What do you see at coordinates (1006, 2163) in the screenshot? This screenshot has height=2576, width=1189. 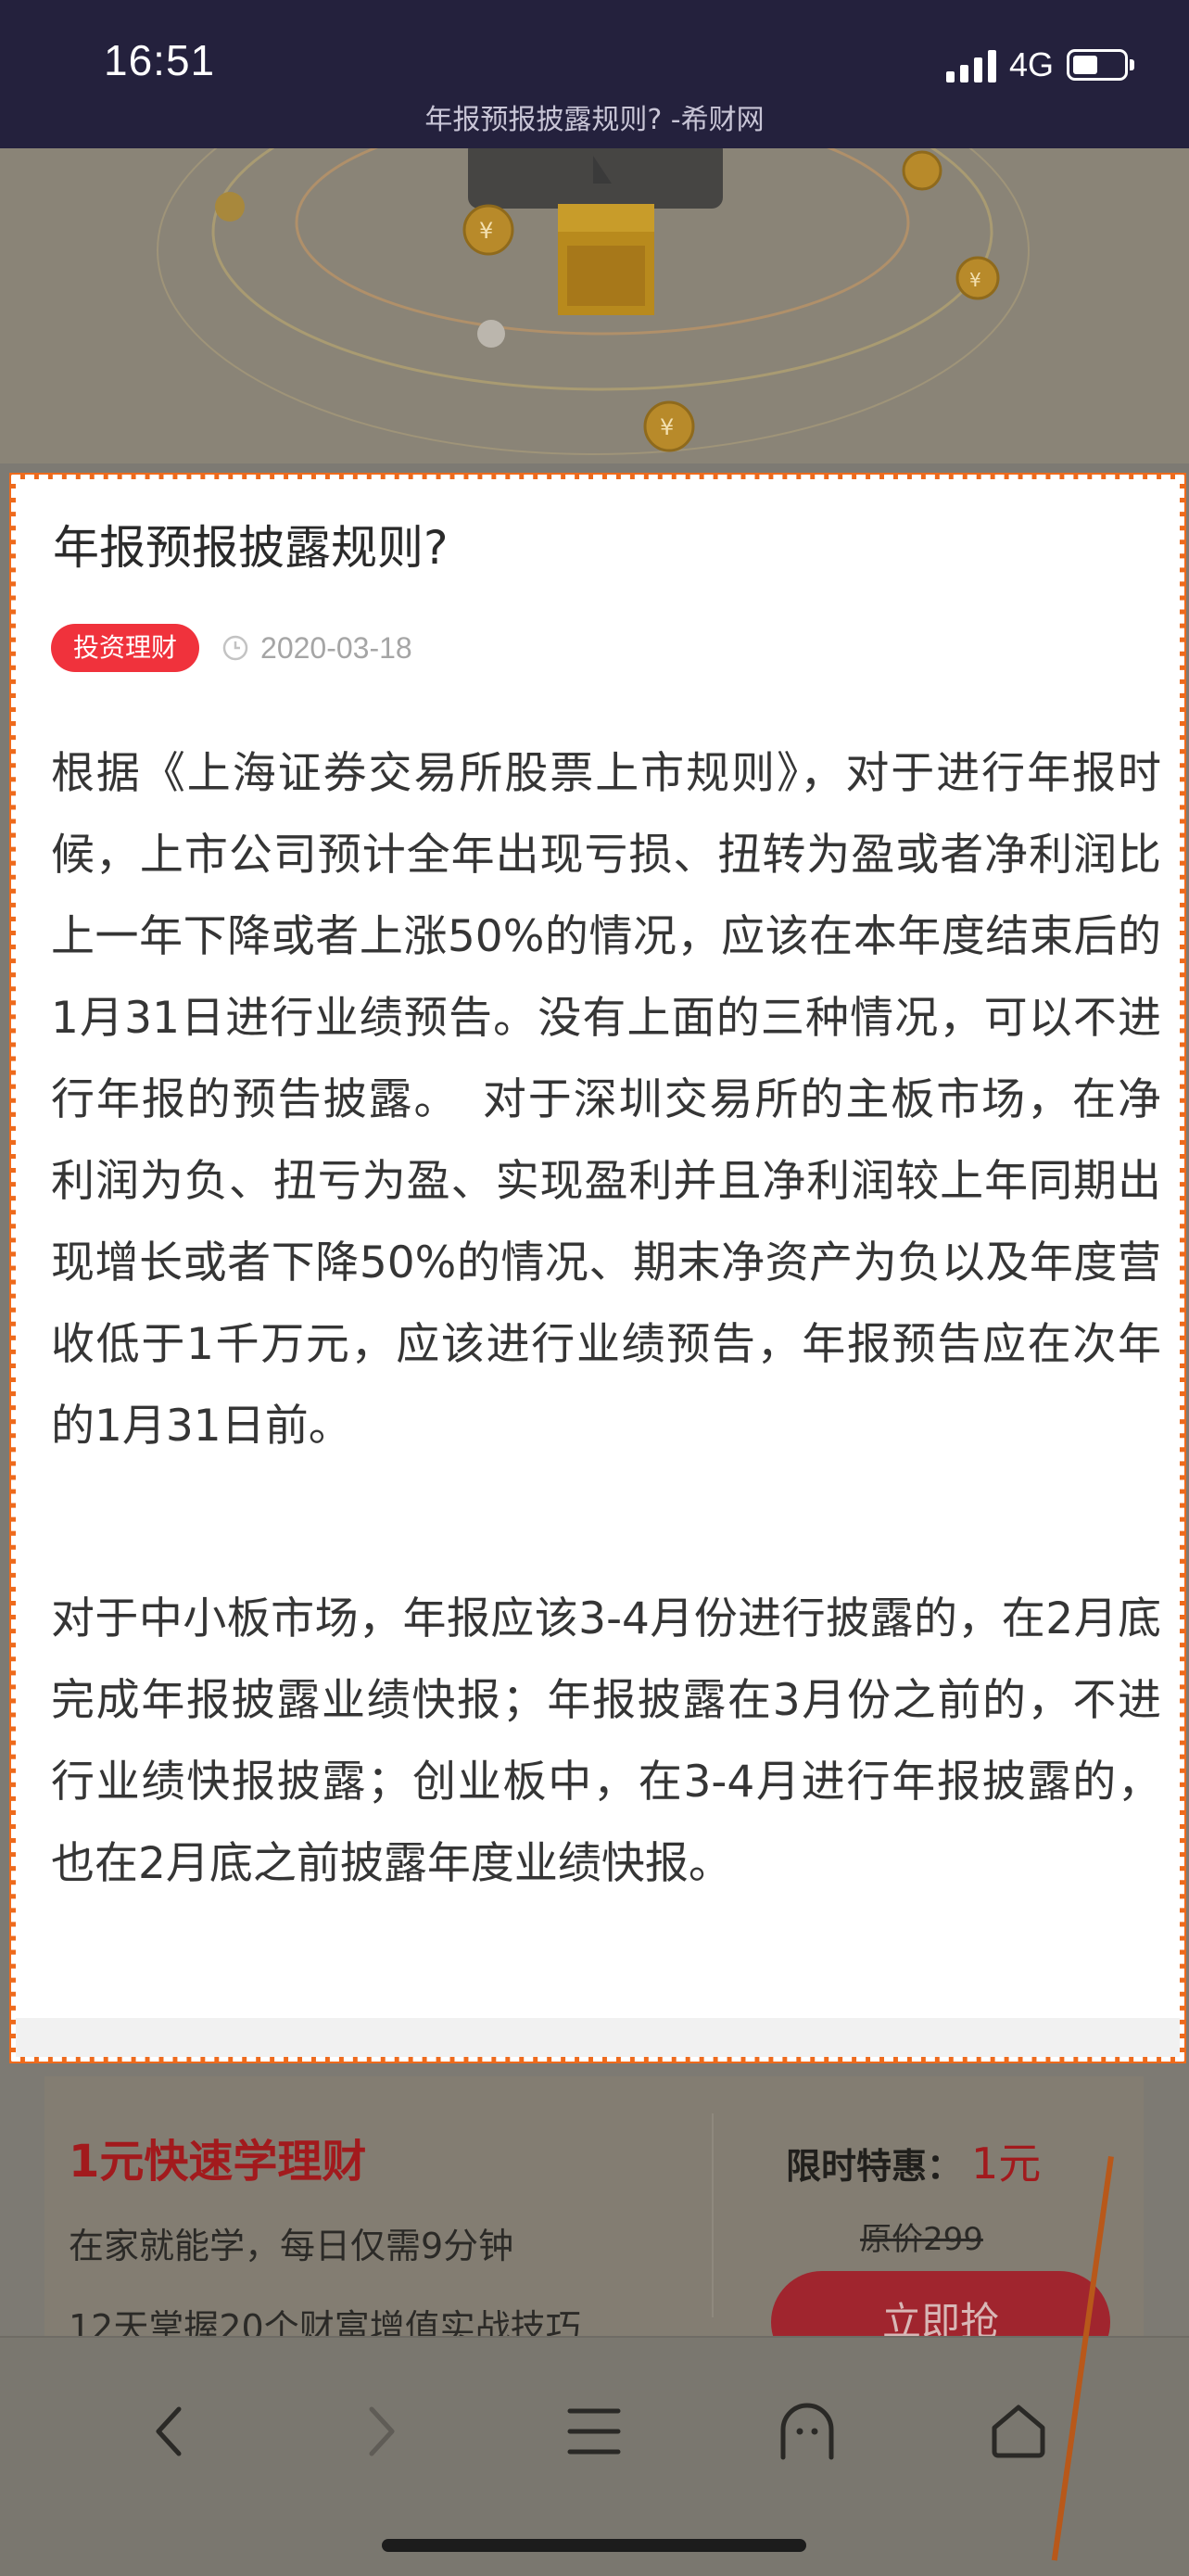 I see `price-value: 1元` at bounding box center [1006, 2163].